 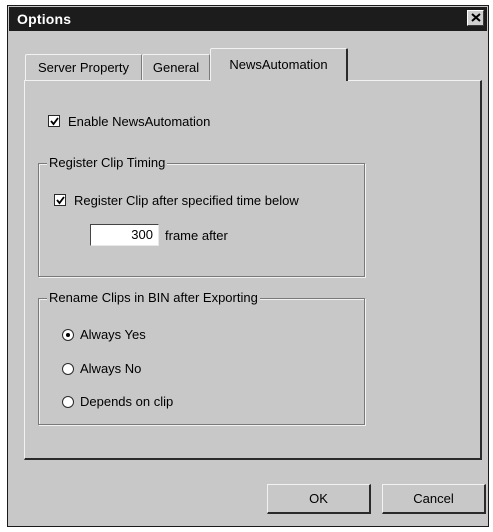 What do you see at coordinates (107, 162) in the screenshot?
I see `register-clip-timing-title: Register Clip Timing` at bounding box center [107, 162].